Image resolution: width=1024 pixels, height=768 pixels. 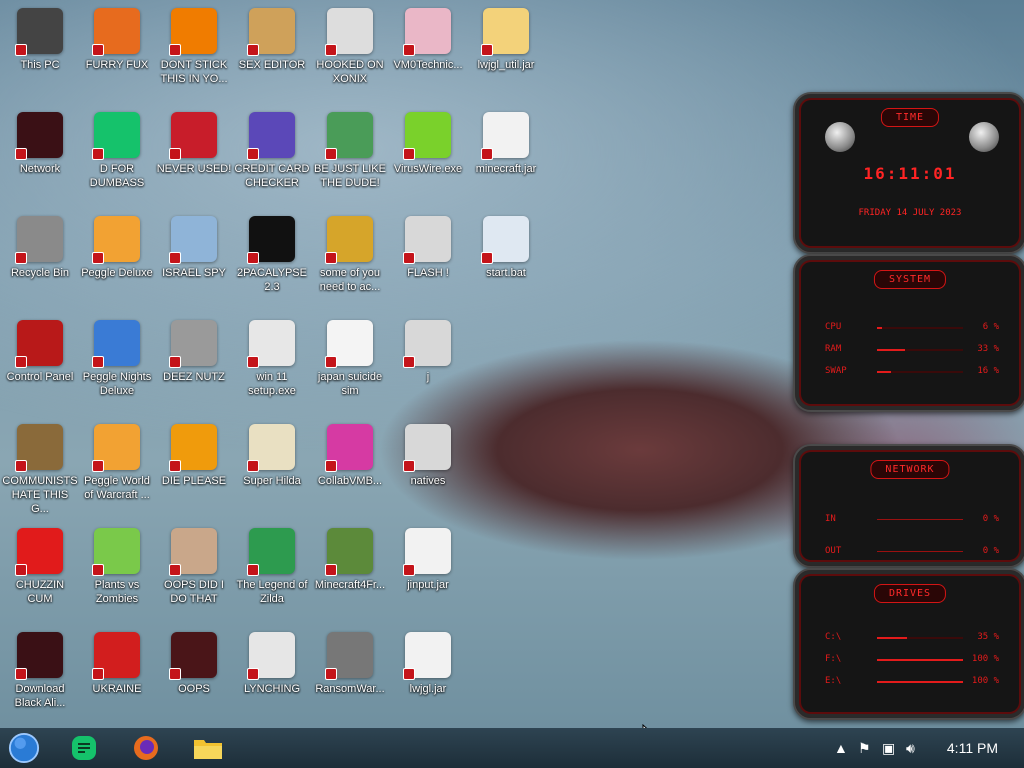 I want to click on desktop-icon: natives, so click(x=428, y=467).